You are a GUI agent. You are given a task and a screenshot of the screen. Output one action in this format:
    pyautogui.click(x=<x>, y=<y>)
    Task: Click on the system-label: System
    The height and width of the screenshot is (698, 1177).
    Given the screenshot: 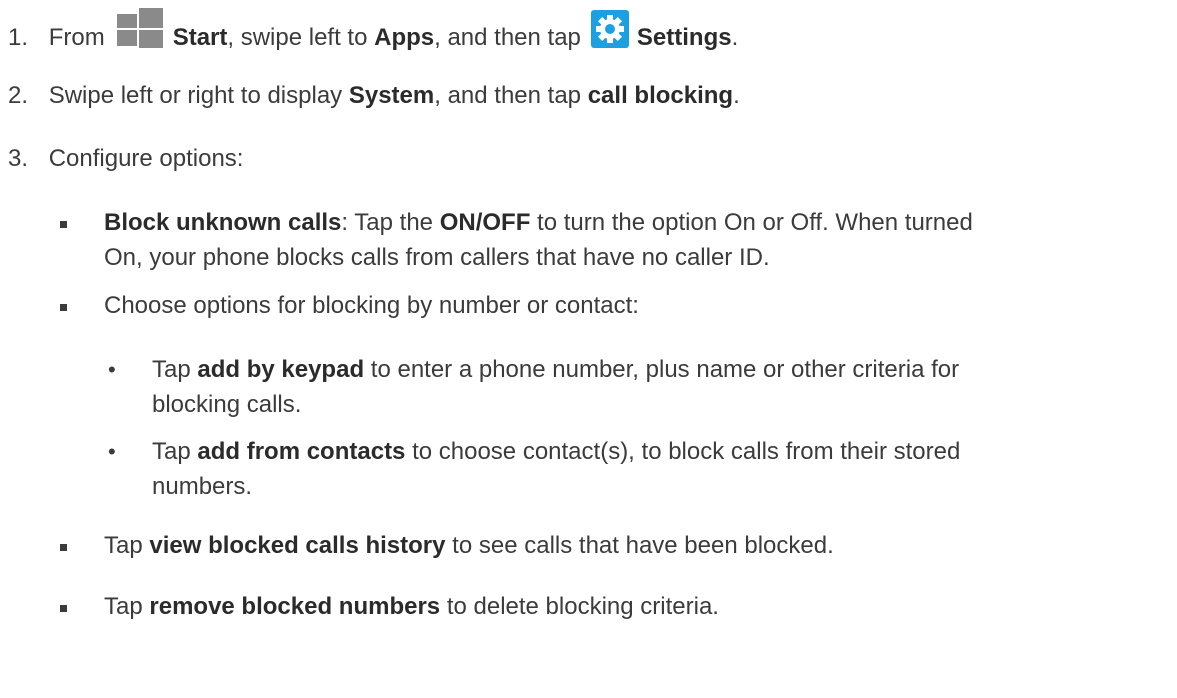 What is the action you would take?
    pyautogui.click(x=391, y=95)
    